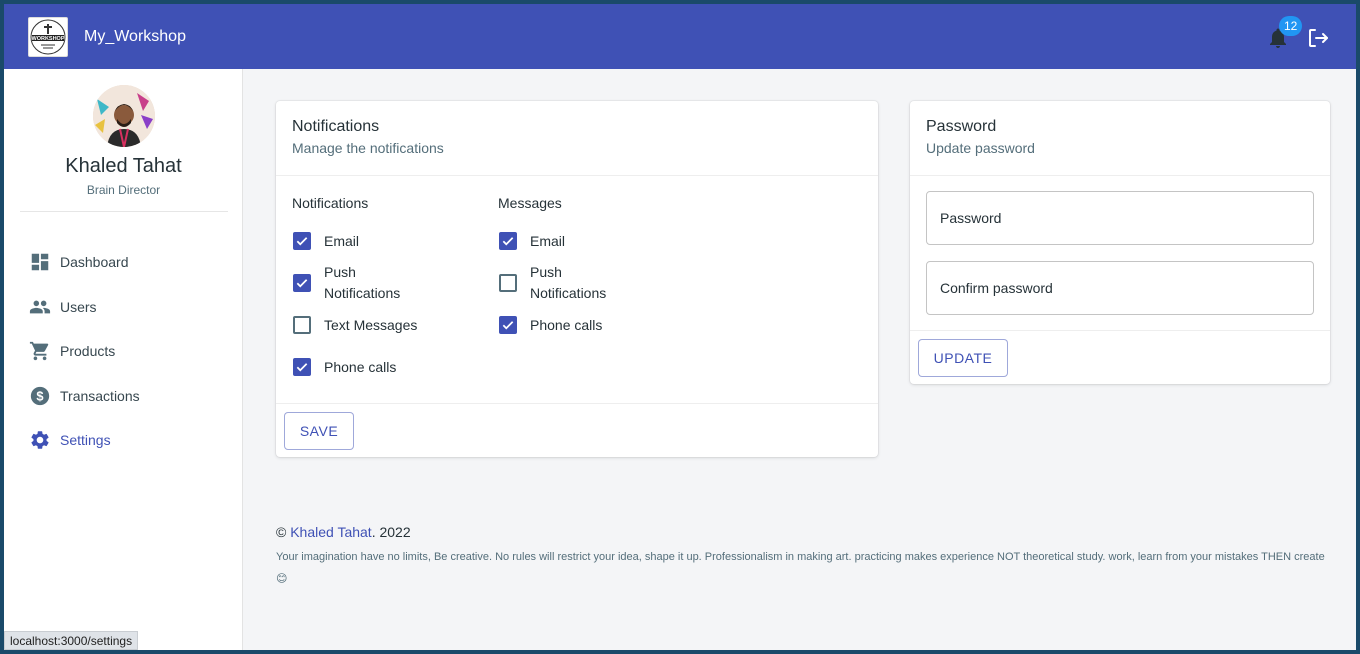 The height and width of the screenshot is (654, 1360). Describe the element at coordinates (1318, 38) in the screenshot. I see `logout-icon` at that location.